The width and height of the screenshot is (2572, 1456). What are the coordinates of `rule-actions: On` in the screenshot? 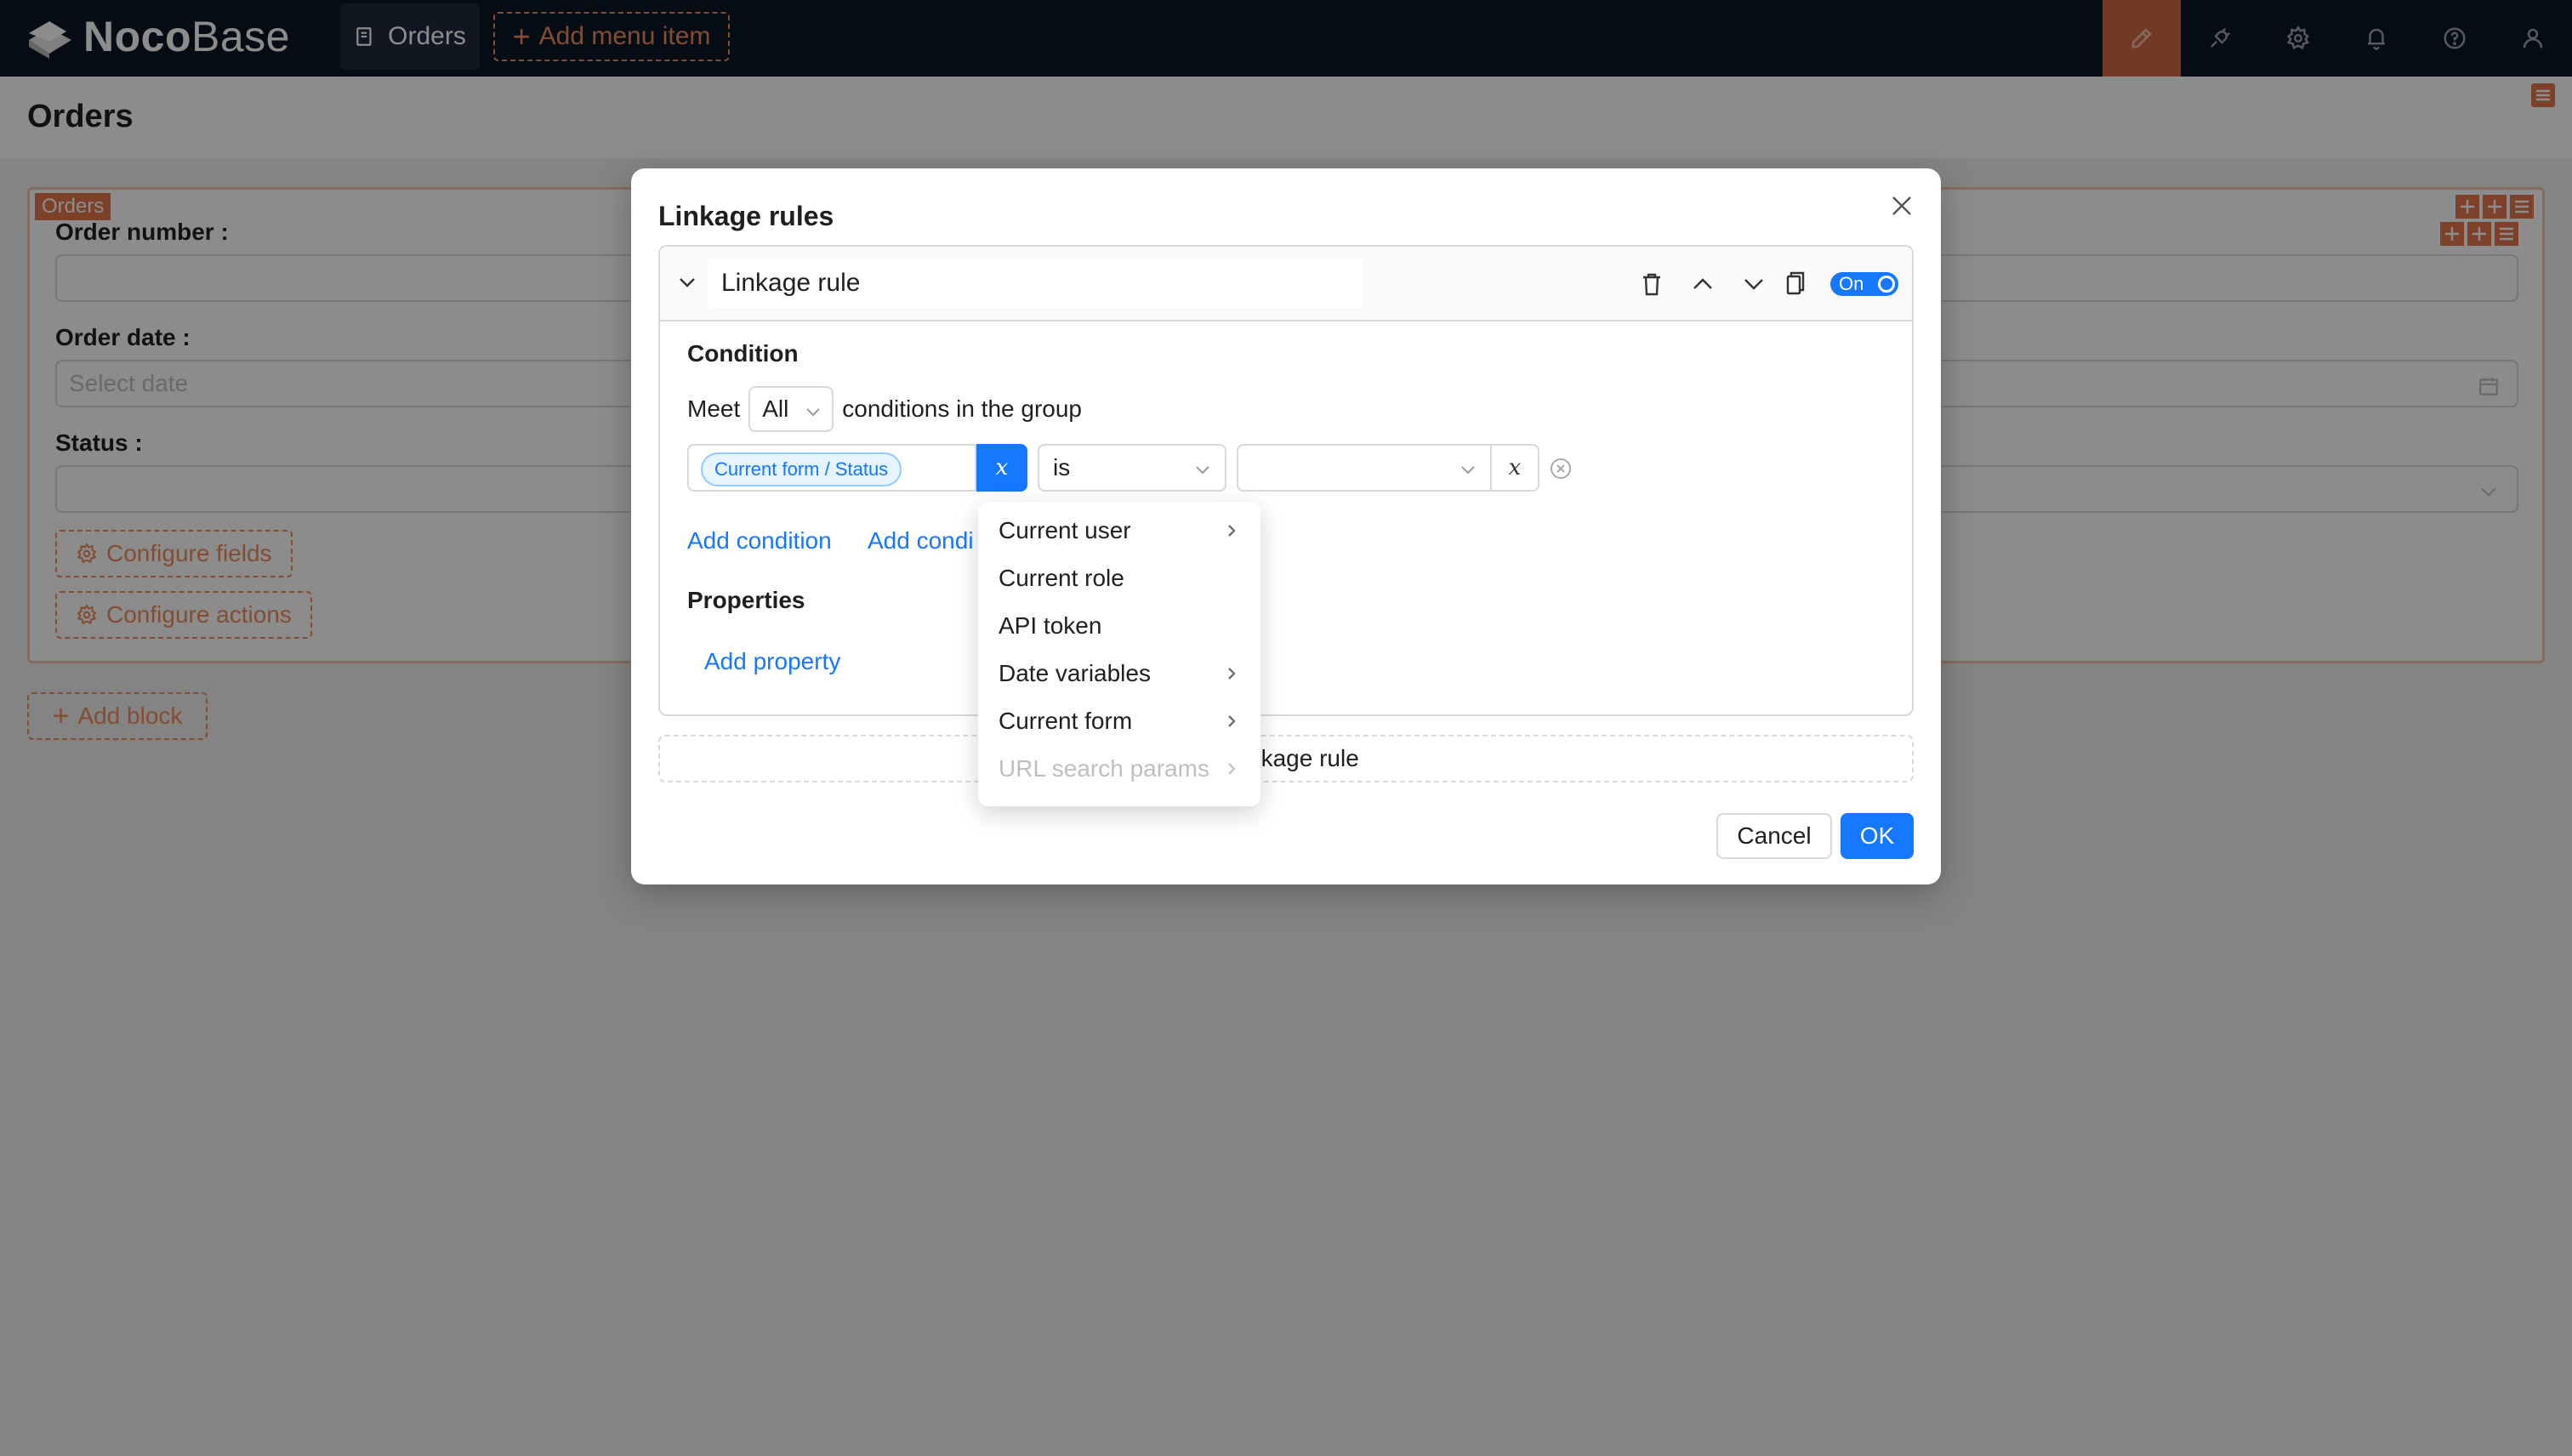 It's located at (1757, 284).